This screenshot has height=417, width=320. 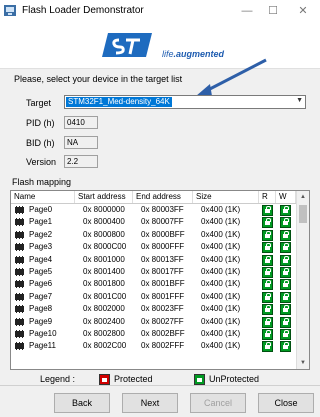 What do you see at coordinates (104, 271) in the screenshot?
I see `start-address-cell: 0x 8001400` at bounding box center [104, 271].